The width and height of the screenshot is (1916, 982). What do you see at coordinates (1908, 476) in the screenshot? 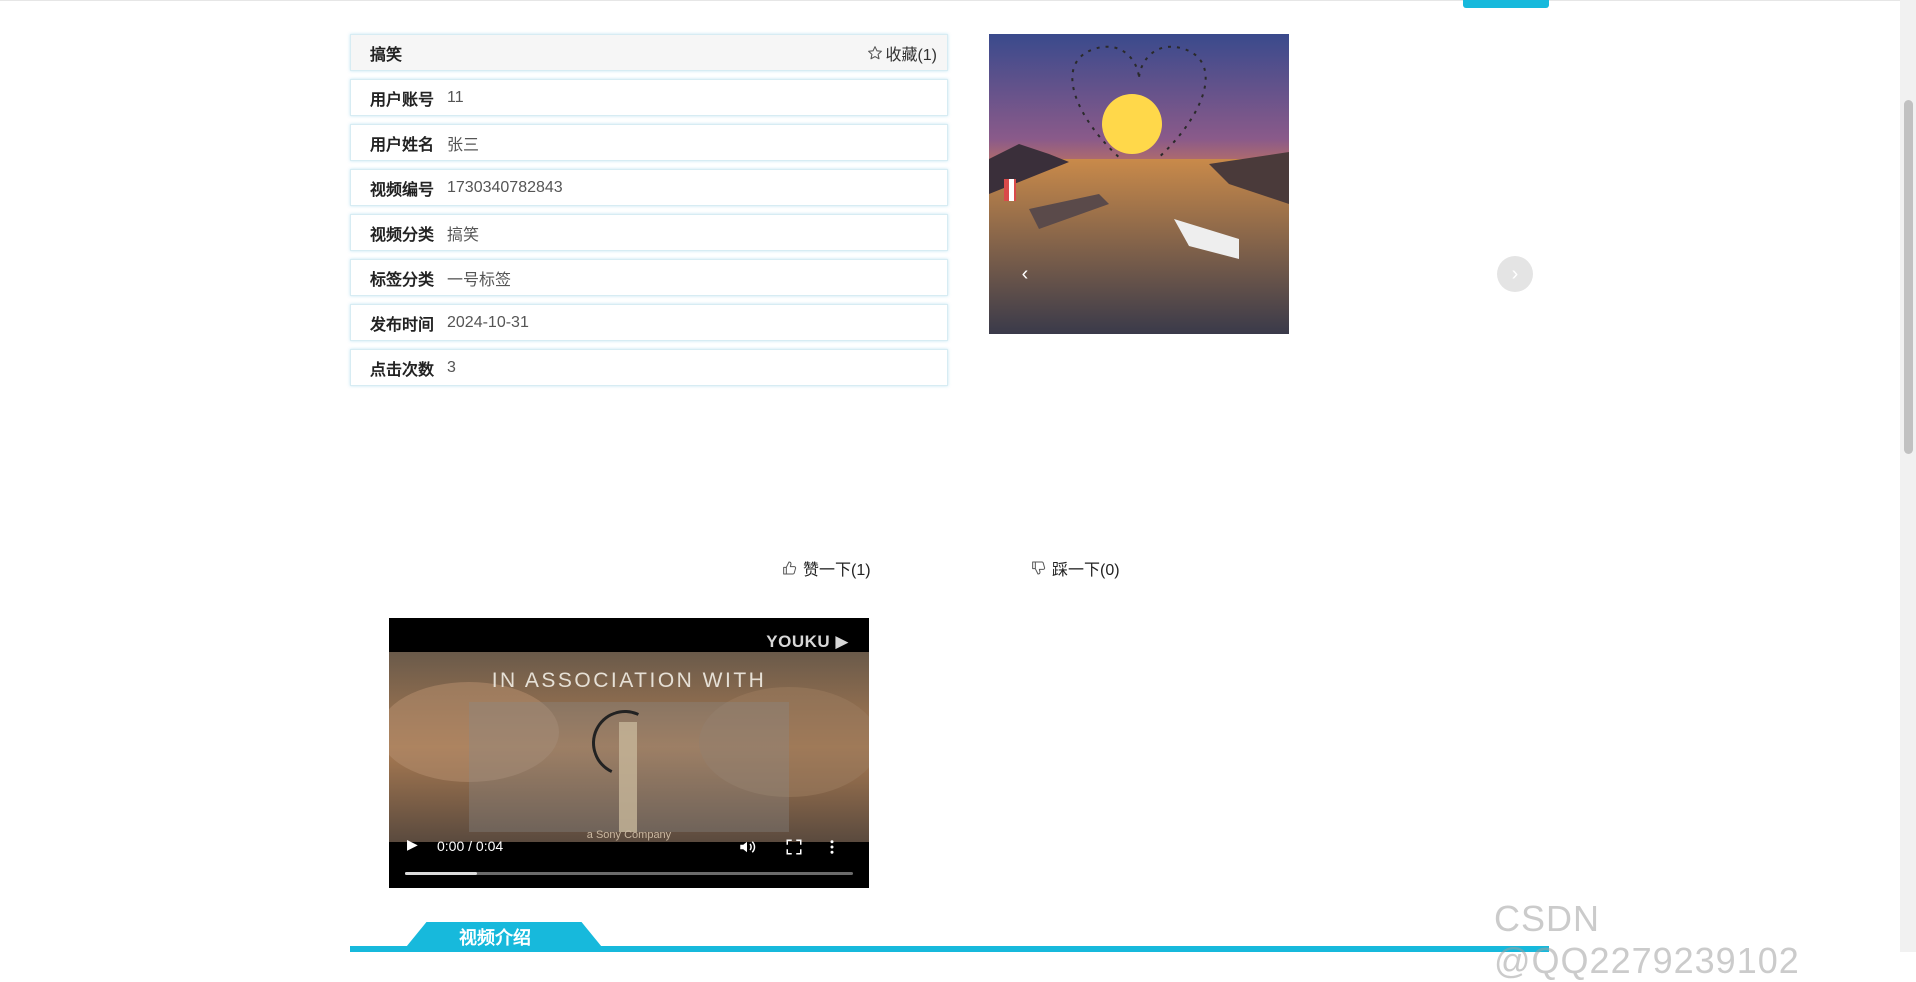
I see `page-scrollbar` at bounding box center [1908, 476].